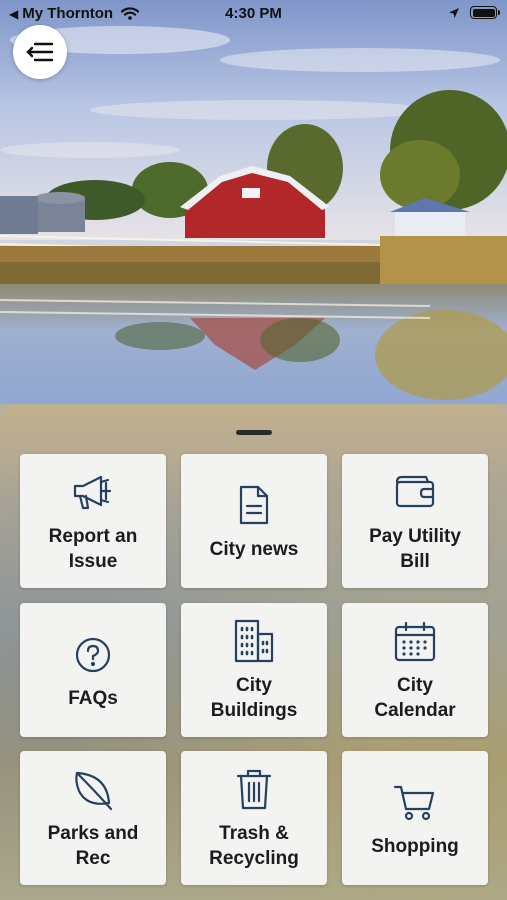 The image size is (507, 900). I want to click on status-indicators, so click(474, 12).